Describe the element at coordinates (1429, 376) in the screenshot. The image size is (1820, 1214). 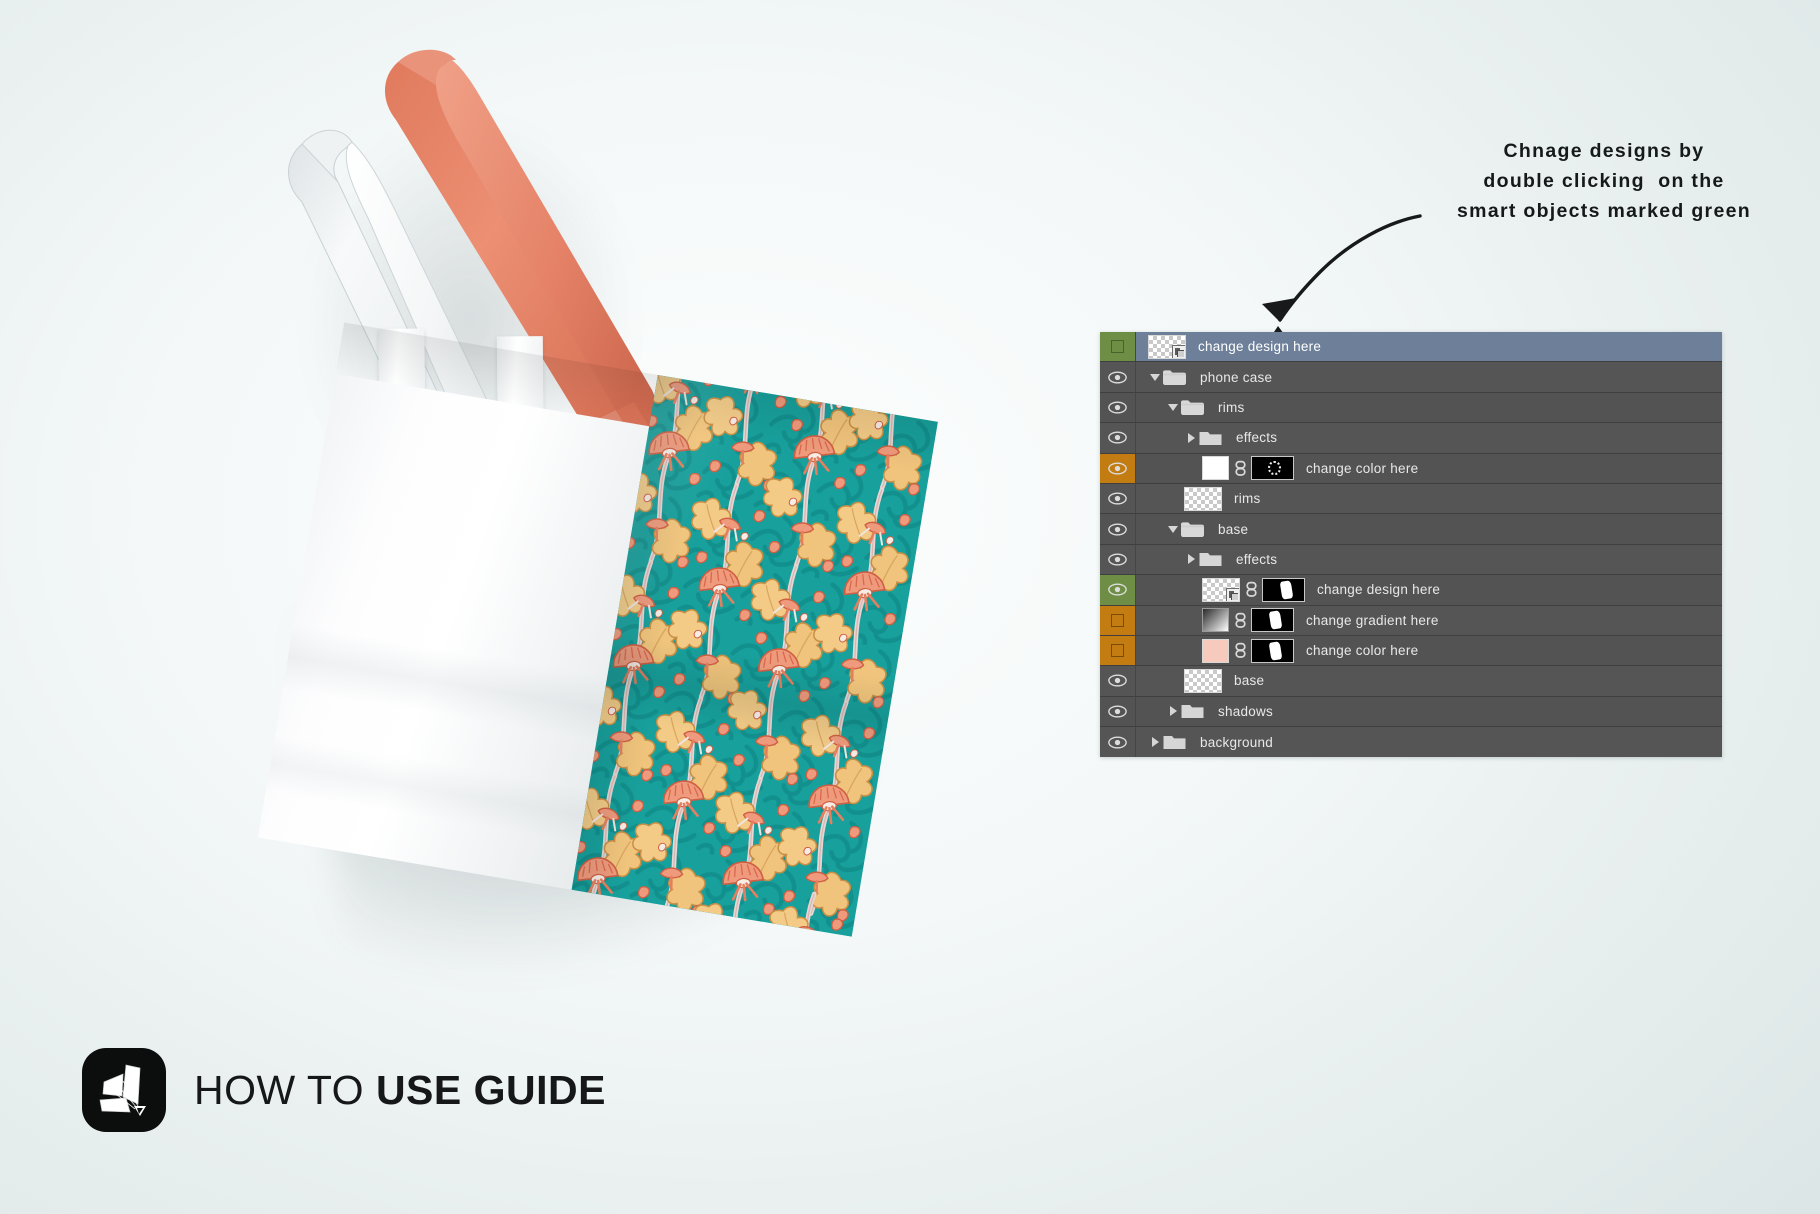
I see `layer-row-body: phone case` at that location.